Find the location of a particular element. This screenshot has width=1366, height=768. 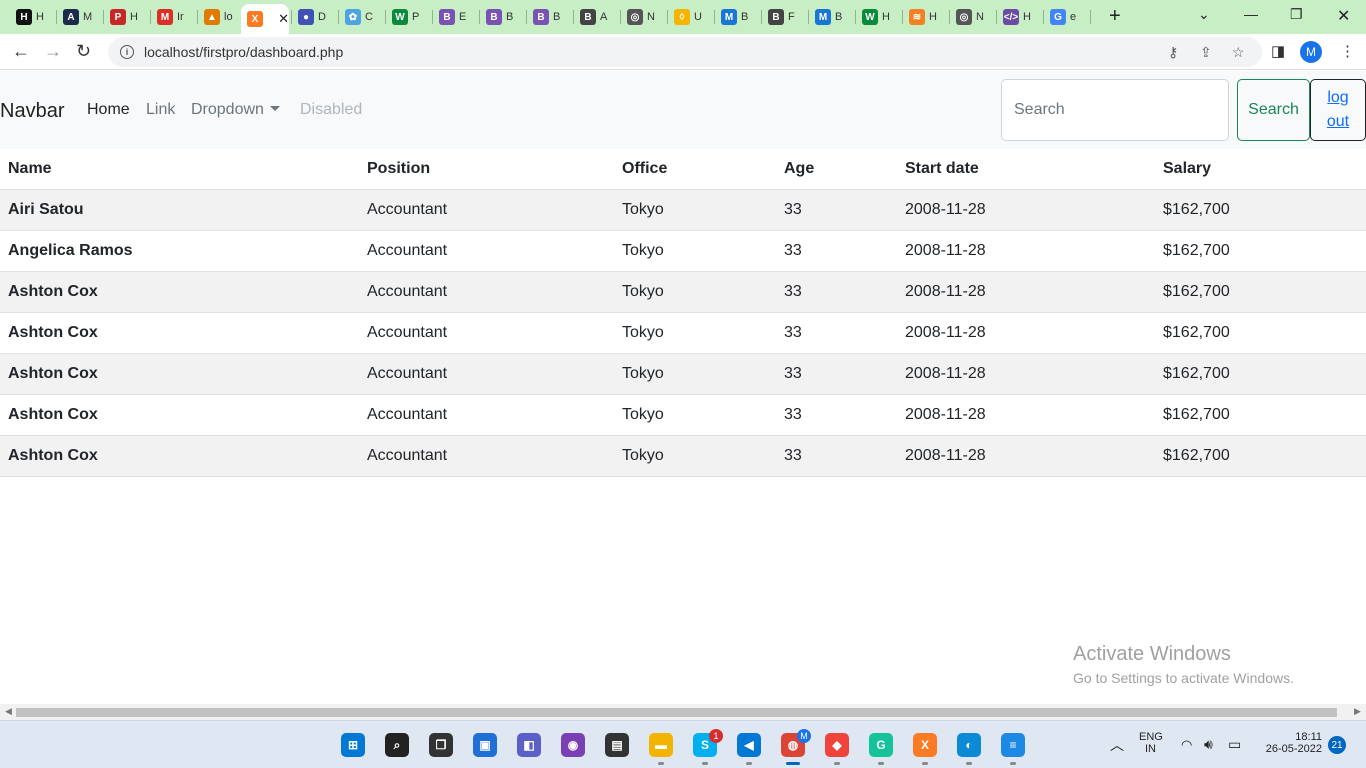

clock: 18:11 26-05-2022 is located at coordinates (1291, 743).